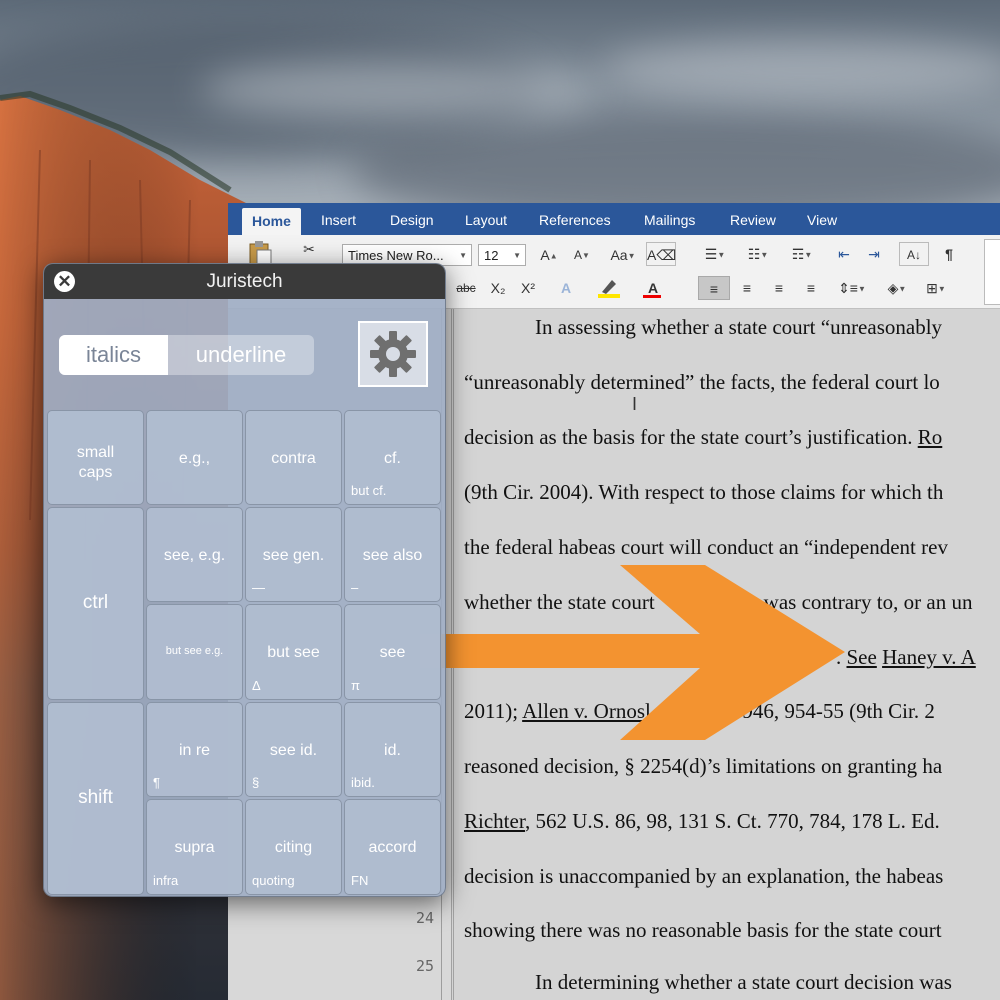  I want to click on bullets-icon: ☰▼, so click(715, 254).